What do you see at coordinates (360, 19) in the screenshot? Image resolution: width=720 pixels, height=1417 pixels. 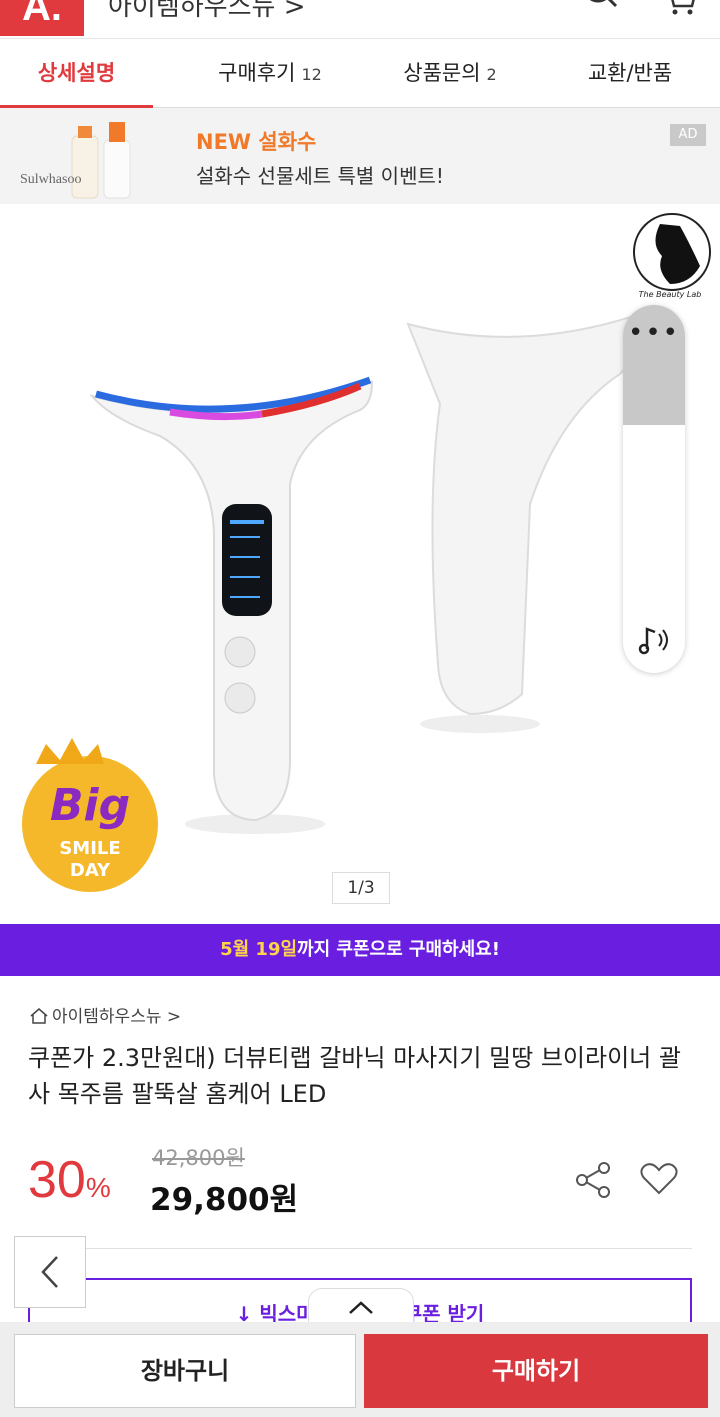 I see `top-bar: A. 아이템하우스뉴 >` at bounding box center [360, 19].